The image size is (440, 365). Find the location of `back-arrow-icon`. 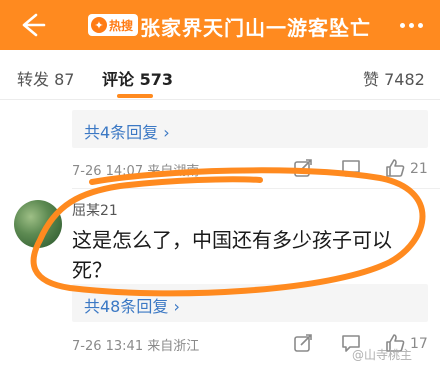

back-arrow-icon is located at coordinates (31, 25).